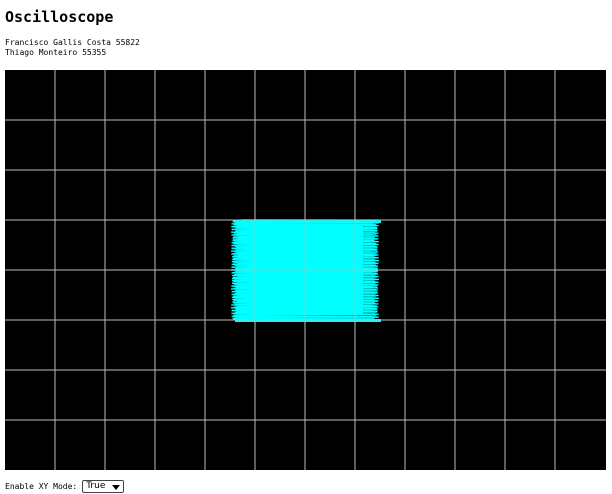 Image resolution: width=612 pixels, height=494 pixels. I want to click on xy-mode-controls: Enable XY Mode: True, so click(65, 486).